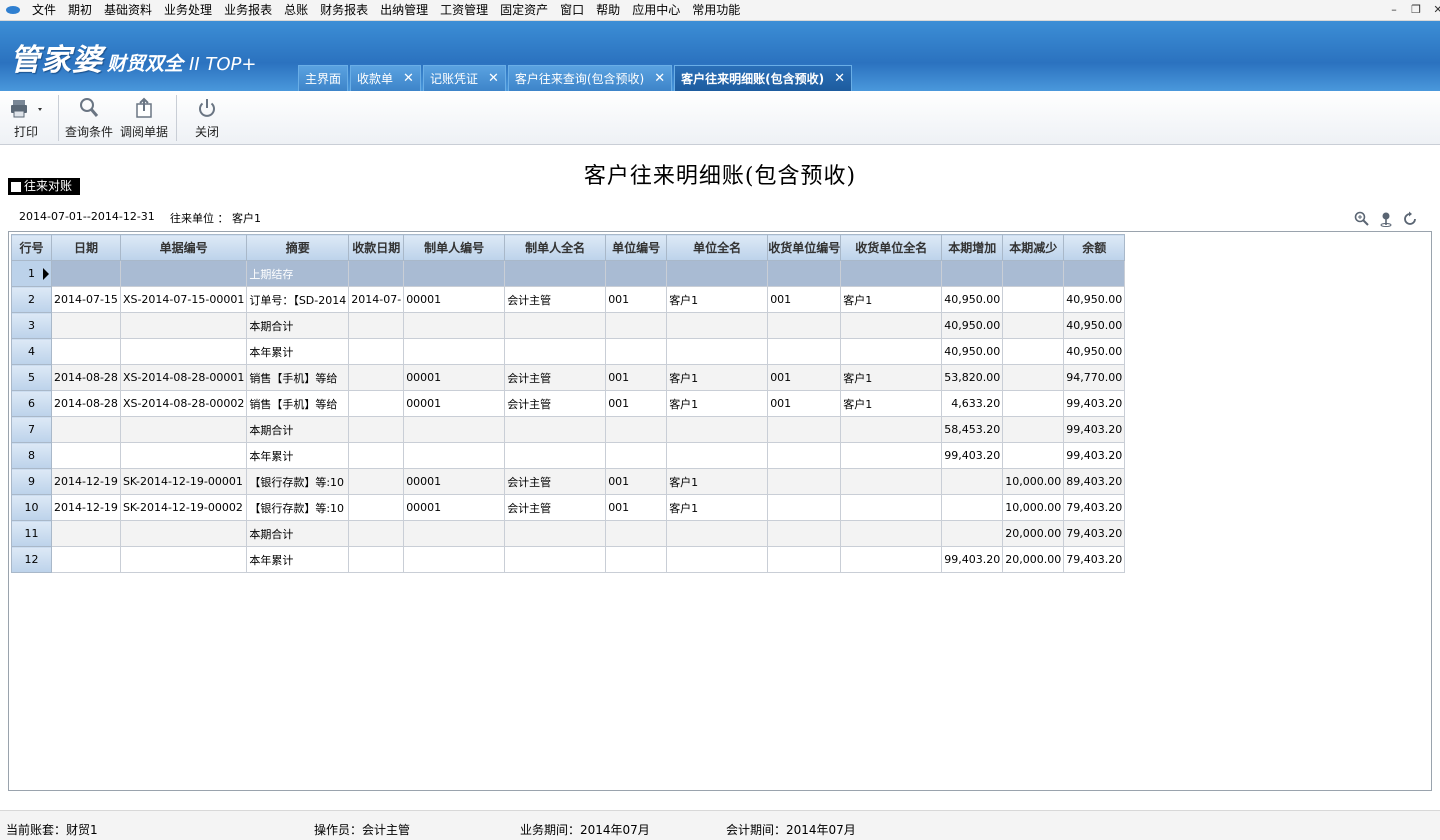 The image size is (1440, 840). I want to click on reconcile-checkbox: 往来对账, so click(44, 186).